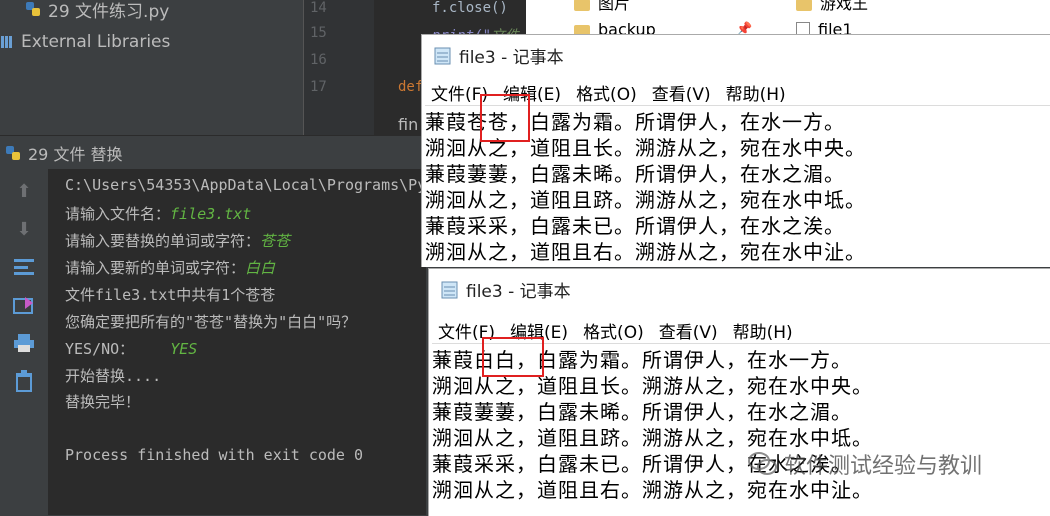  What do you see at coordinates (245, 185) in the screenshot?
I see `console-line: C:\Users\54353\AppData\Local\Programs\Py` at bounding box center [245, 185].